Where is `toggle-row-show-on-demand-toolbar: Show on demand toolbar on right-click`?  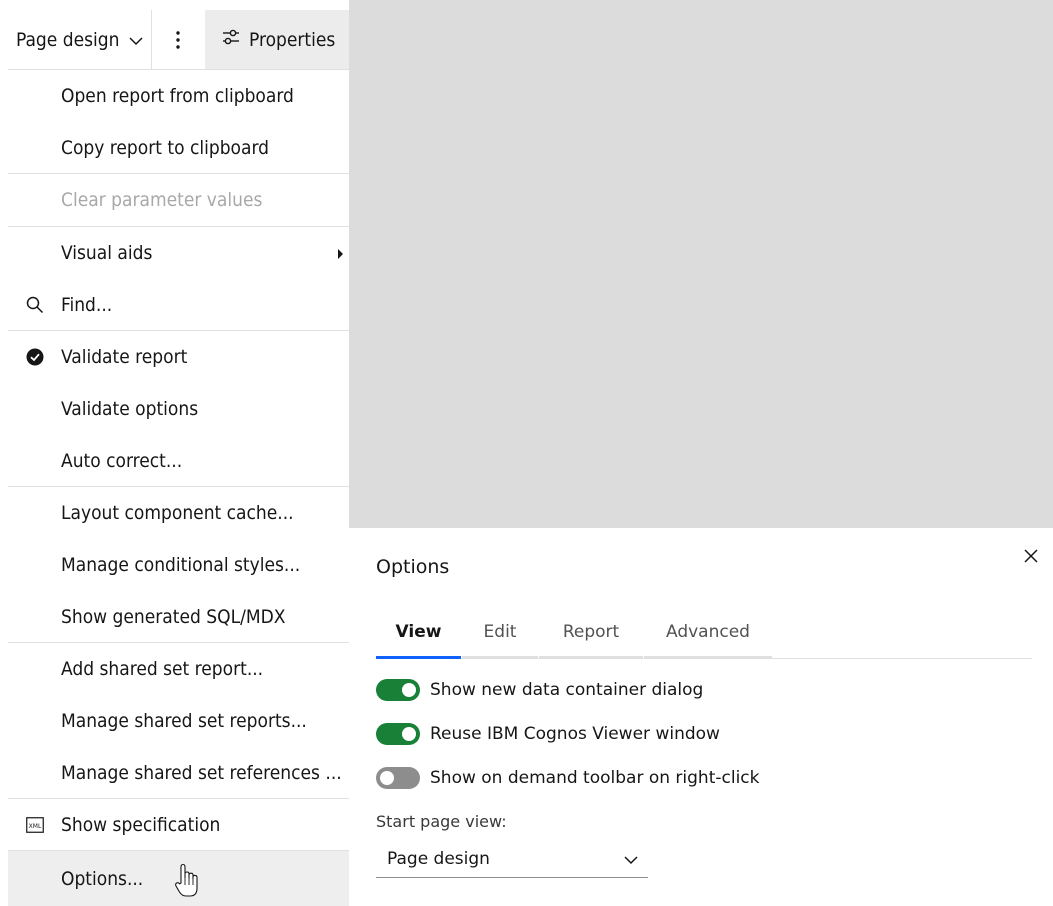 toggle-row-show-on-demand-toolbar: Show on demand toolbar on right-click is located at coordinates (567, 778).